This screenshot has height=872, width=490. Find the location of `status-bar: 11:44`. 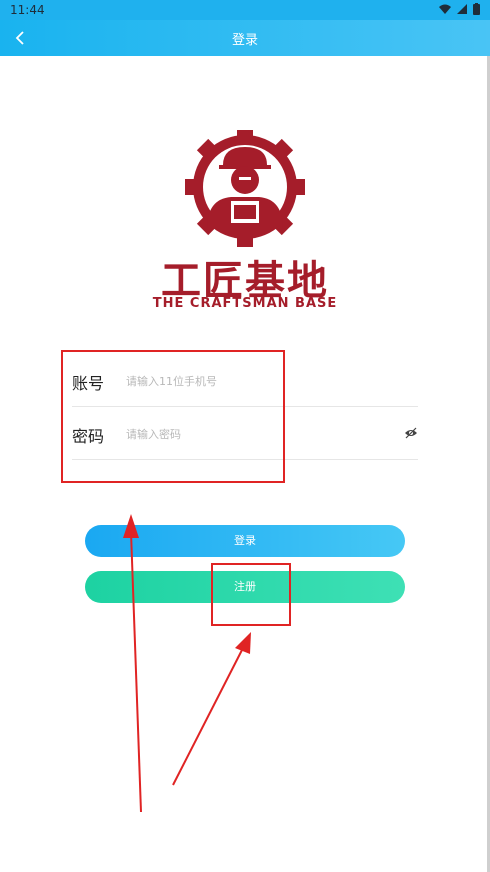

status-bar: 11:44 is located at coordinates (245, 10).